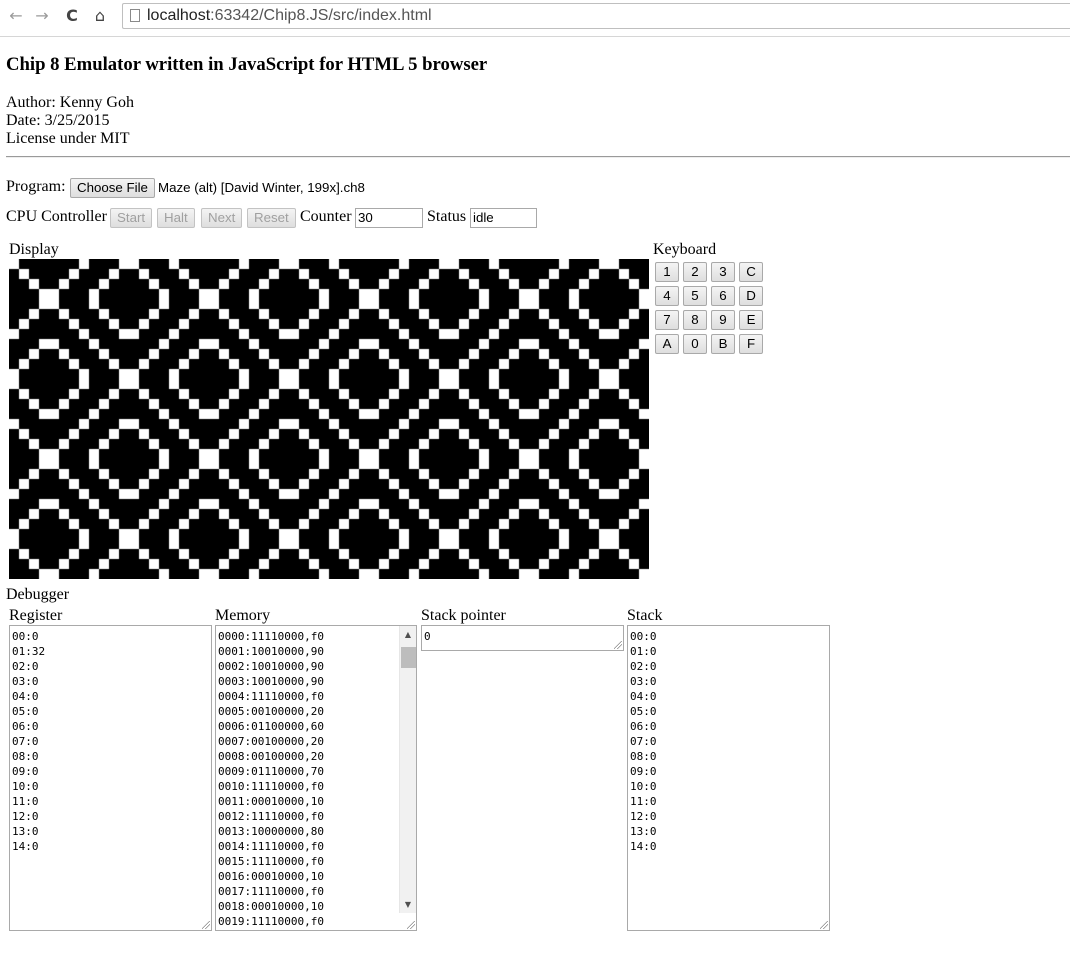 This screenshot has width=1070, height=968. Describe the element at coordinates (56, 216) in the screenshot. I see `cpu-controller-label: CPU Controller` at that location.